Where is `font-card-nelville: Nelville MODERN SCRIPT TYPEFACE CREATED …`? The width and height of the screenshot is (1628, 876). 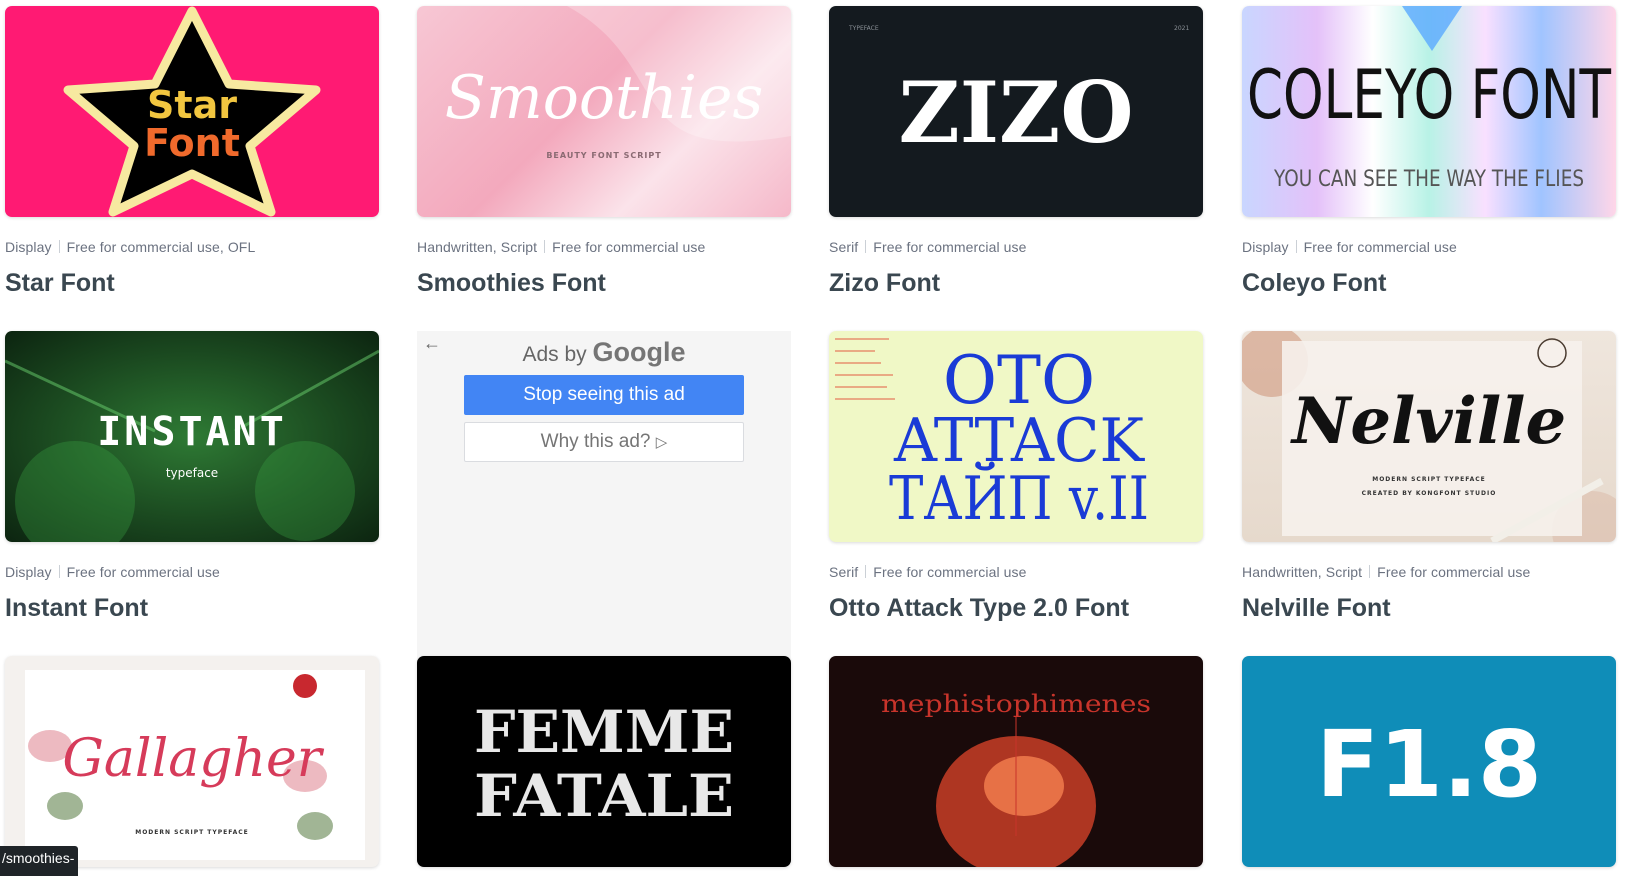
font-card-nelville: Nelville MODERN SCRIPT TYPEFACE CREATED … is located at coordinates (1429, 477).